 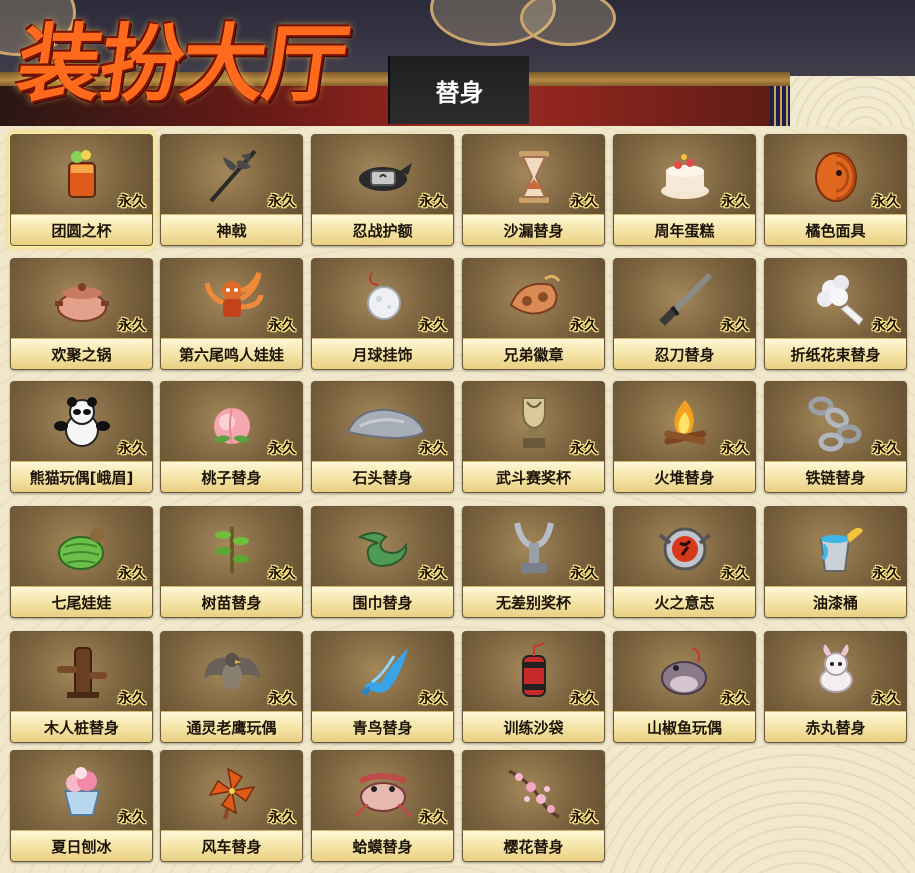 I want to click on badge-icon, so click(x=534, y=300).